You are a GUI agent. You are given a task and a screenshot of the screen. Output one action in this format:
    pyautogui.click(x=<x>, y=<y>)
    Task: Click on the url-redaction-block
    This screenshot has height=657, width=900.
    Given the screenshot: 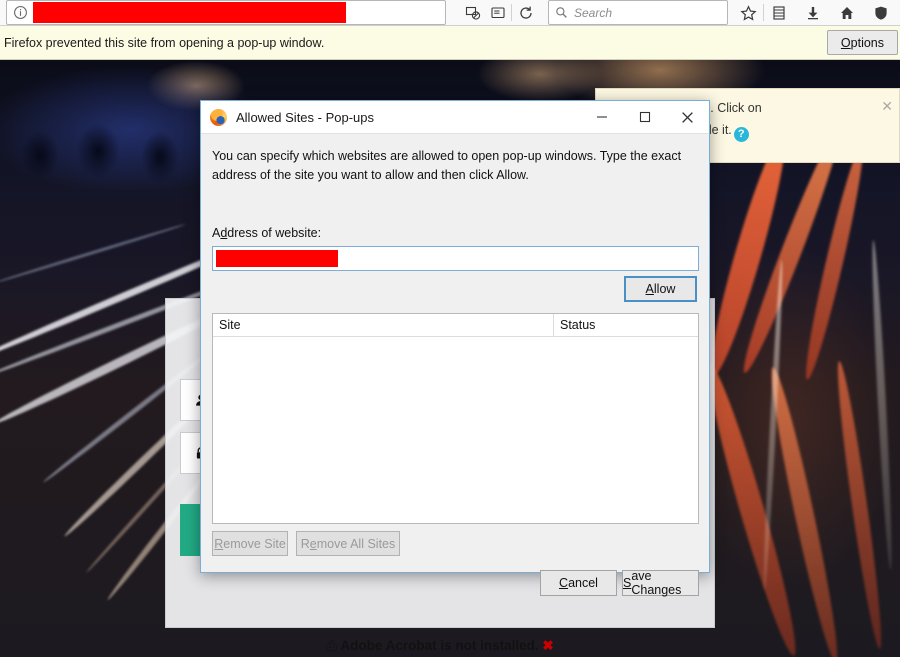 What is the action you would take?
    pyautogui.click(x=189, y=12)
    